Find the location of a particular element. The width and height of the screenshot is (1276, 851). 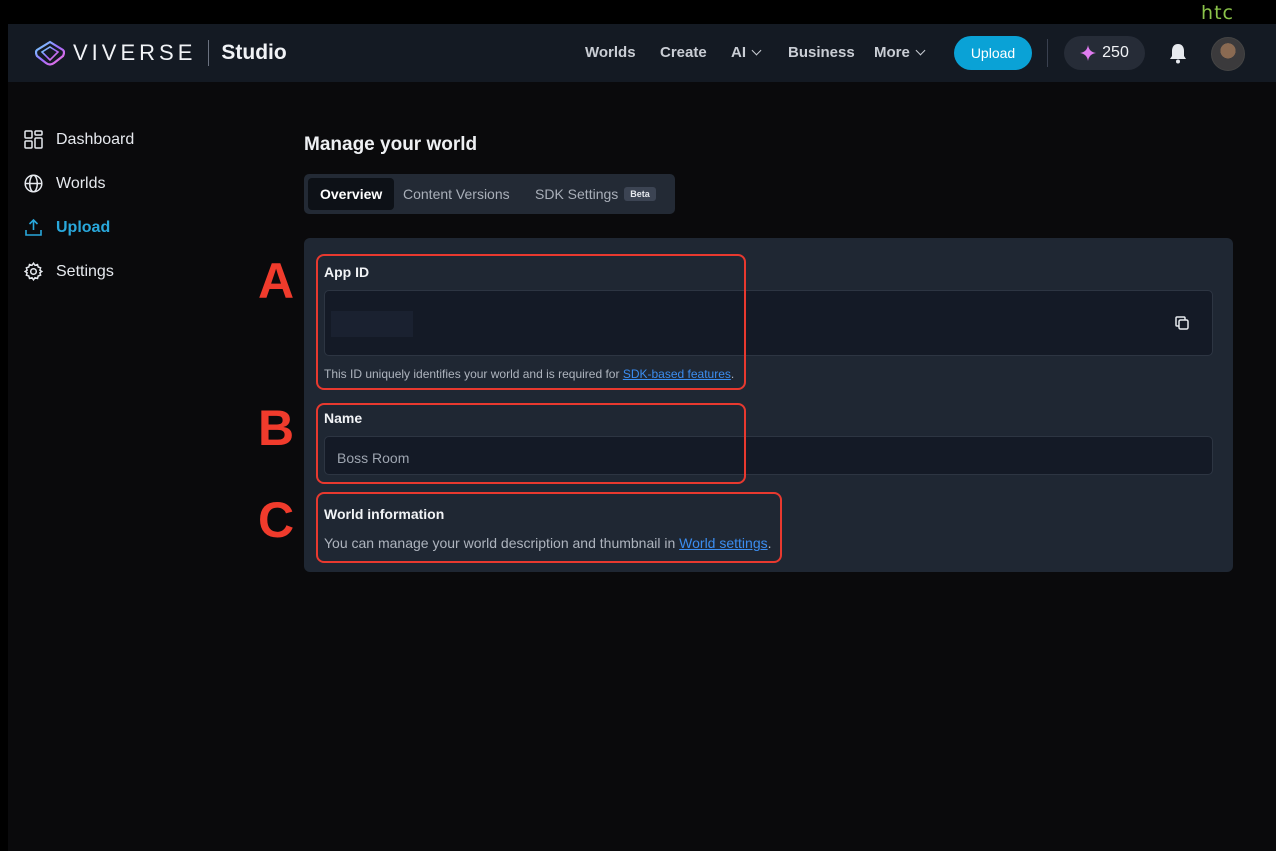

upload-icon is located at coordinates (33, 227).